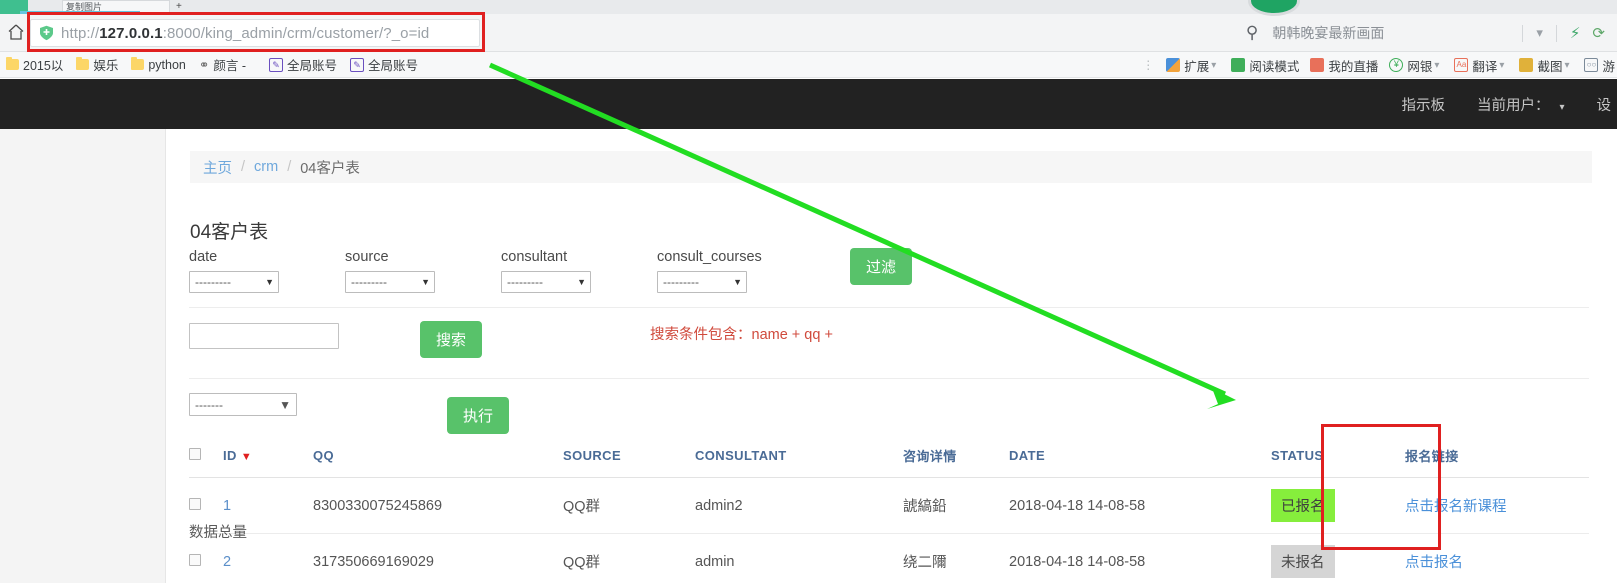 This screenshot has width=1617, height=583. I want to click on filter-source-select: --------- ▼, so click(390, 282).